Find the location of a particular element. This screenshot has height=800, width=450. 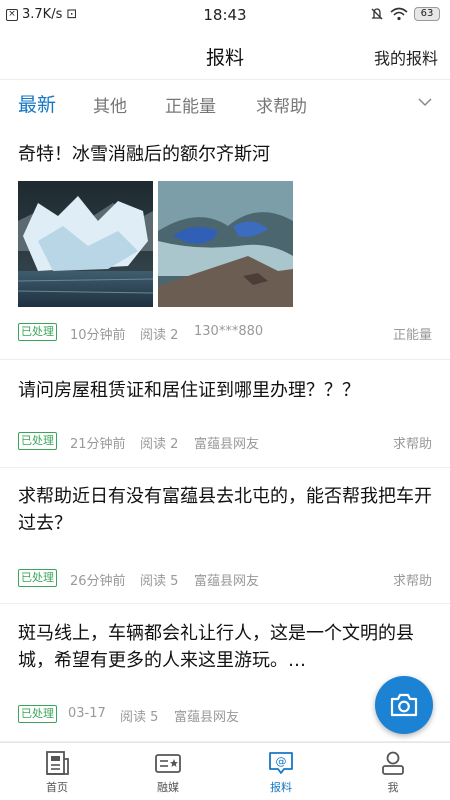

post-title: 请问房屋租赁证和居住证到哪里办理？？？ is located at coordinates (189, 390).